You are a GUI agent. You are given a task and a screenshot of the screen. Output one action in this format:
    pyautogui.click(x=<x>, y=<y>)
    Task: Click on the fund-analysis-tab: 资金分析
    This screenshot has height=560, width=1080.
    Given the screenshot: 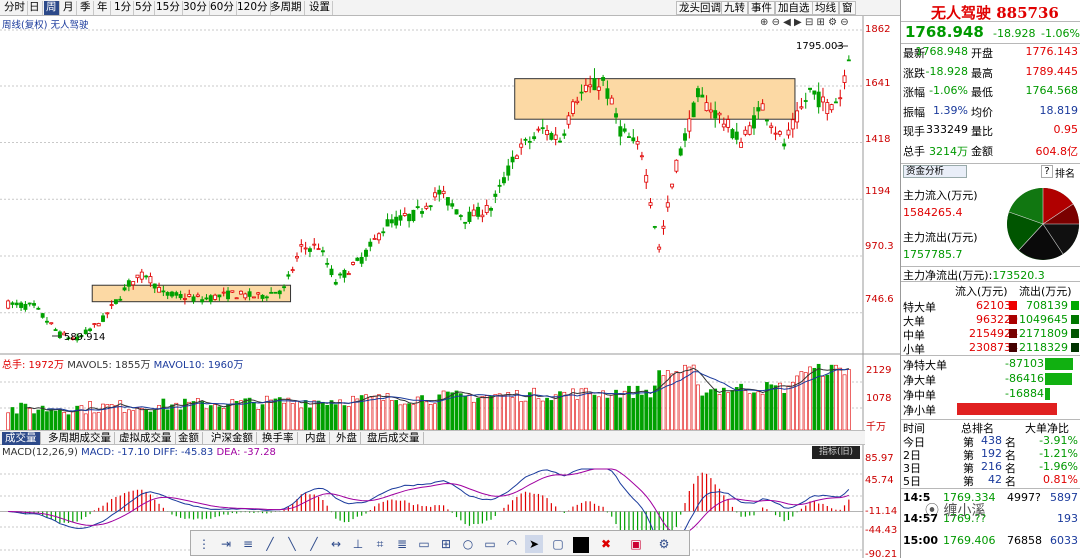 What is the action you would take?
    pyautogui.click(x=935, y=171)
    